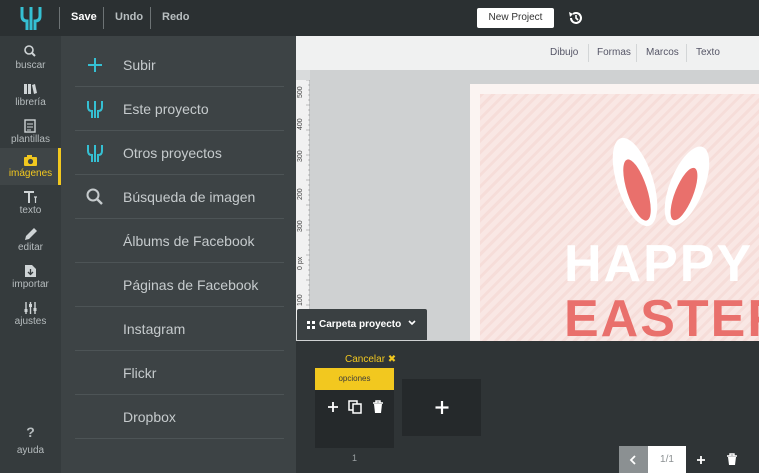  What do you see at coordinates (703, 459) in the screenshot?
I see `add-page-footer-button` at bounding box center [703, 459].